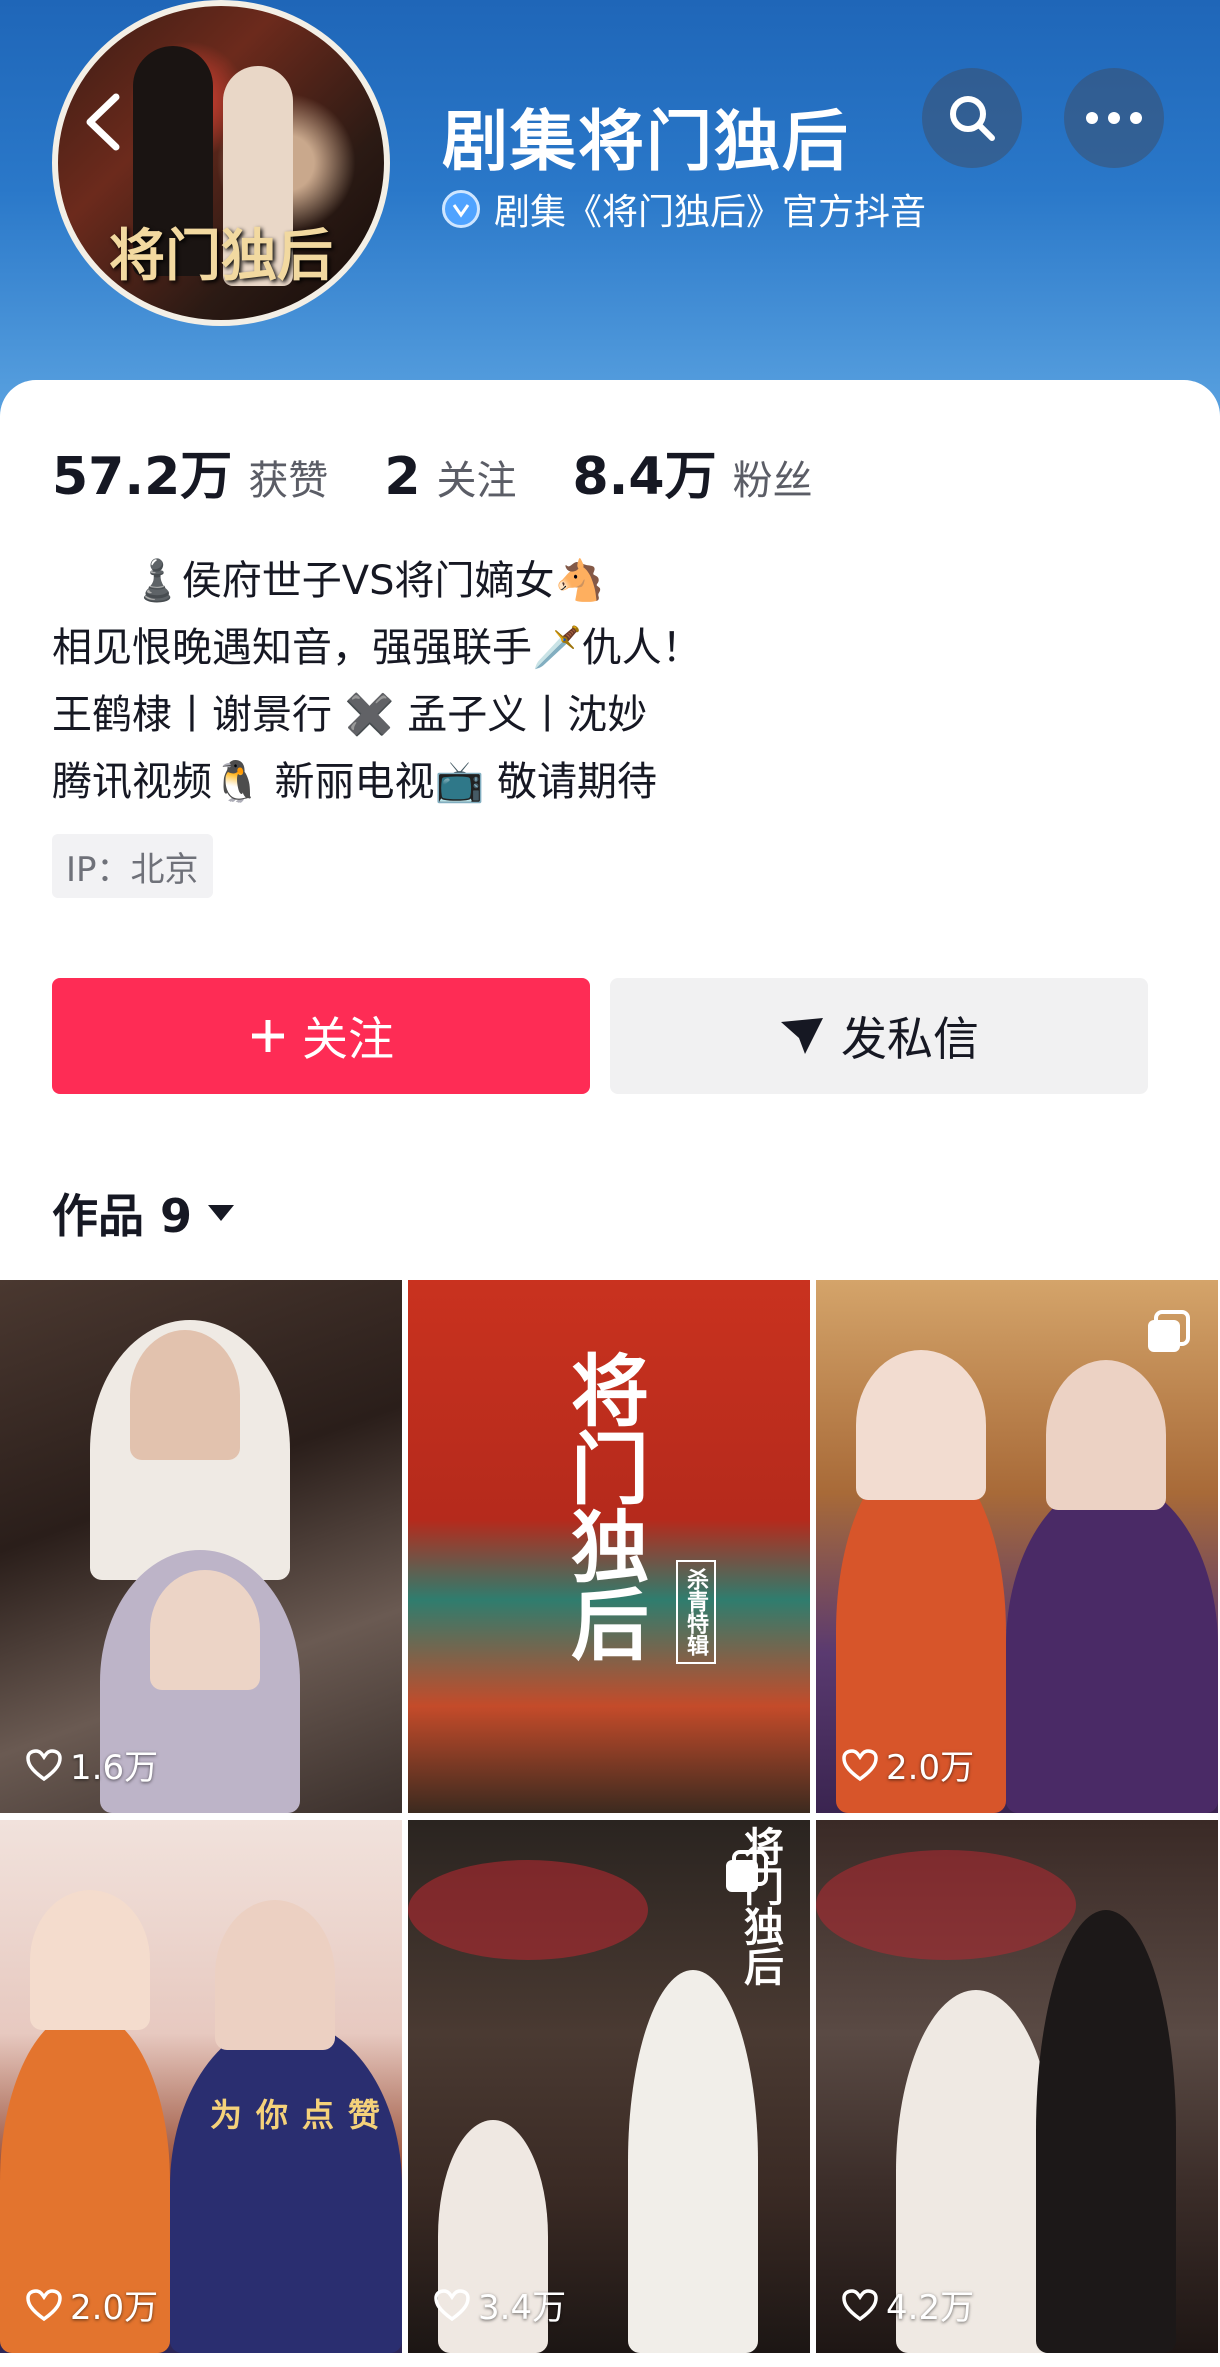 This screenshot has height=2367, width=1220. I want to click on video-tile: 将门独后 3.4万, so click(609, 2086).